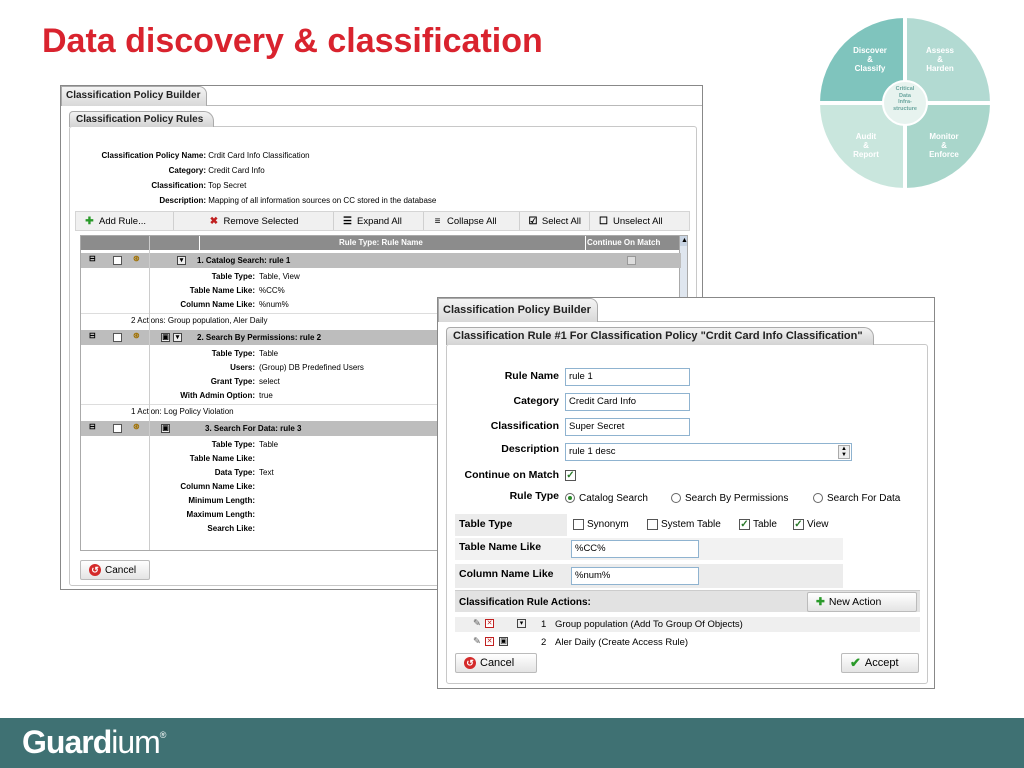 The image size is (1024, 768). What do you see at coordinates (231, 528) in the screenshot?
I see `rule-detail: Search Like:` at bounding box center [231, 528].